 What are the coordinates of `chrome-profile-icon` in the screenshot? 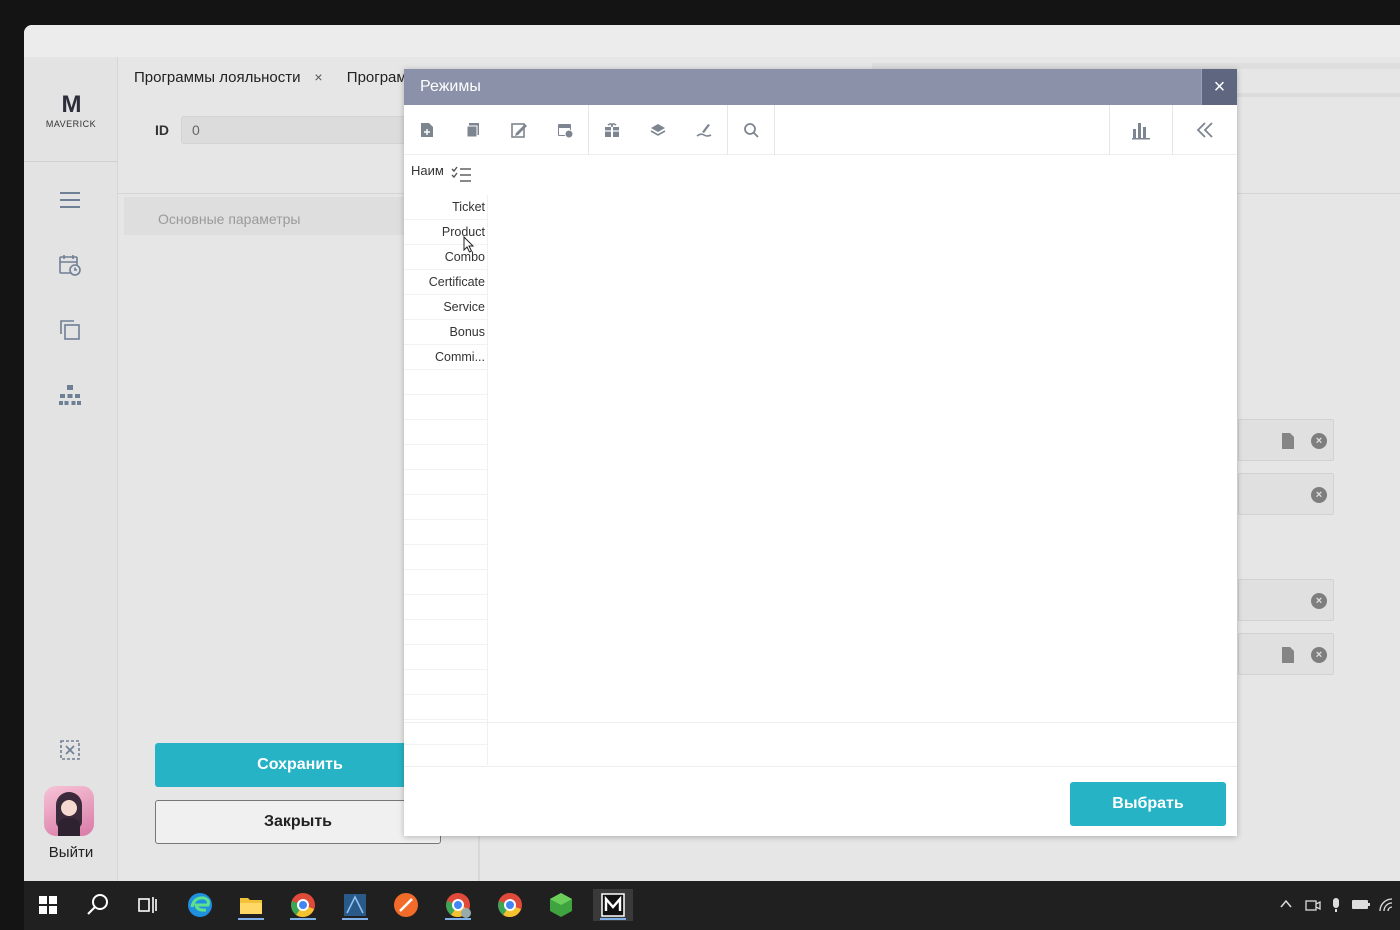 It's located at (458, 905).